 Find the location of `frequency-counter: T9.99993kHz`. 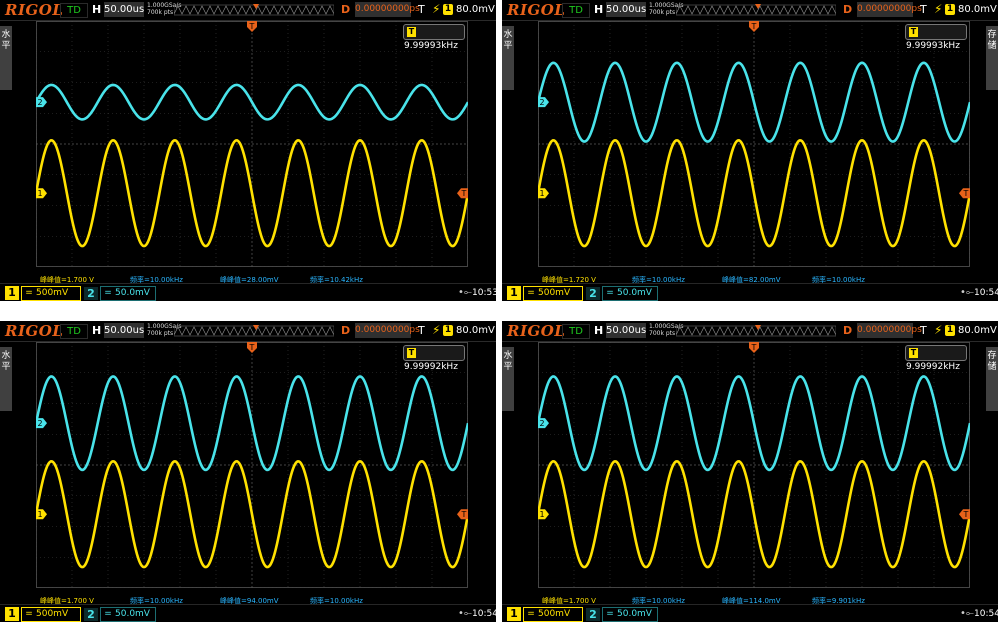

frequency-counter: T9.99993kHz is located at coordinates (434, 37).